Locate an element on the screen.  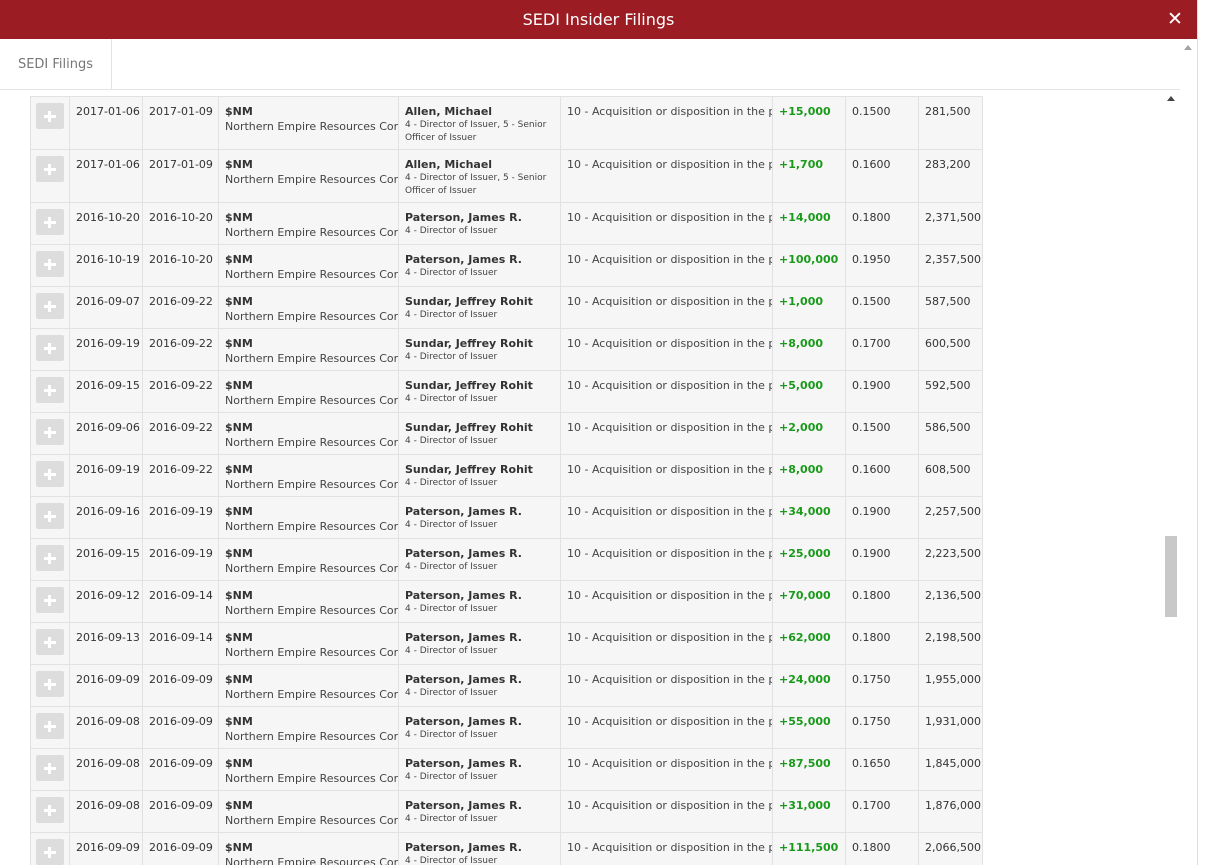
trade-date: 2016-09-08 is located at coordinates (106, 727).